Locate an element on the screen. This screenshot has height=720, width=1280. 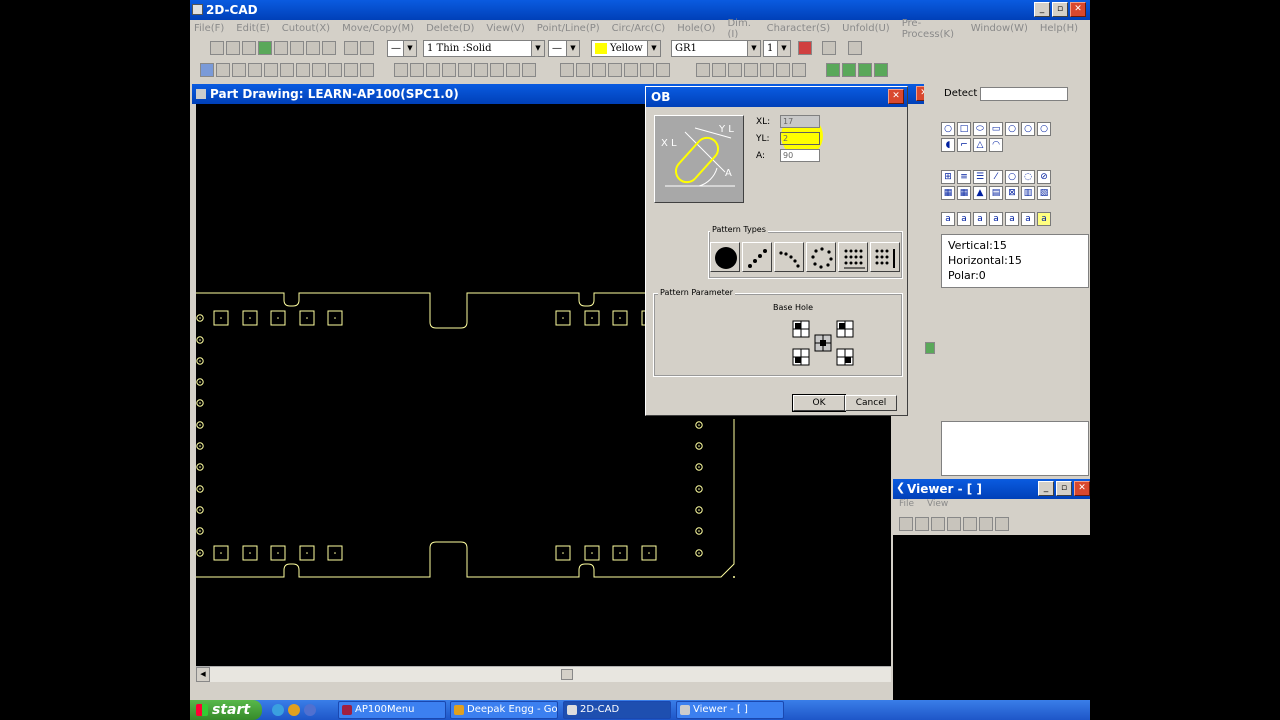
pattern-single-button is located at coordinates (725, 257).